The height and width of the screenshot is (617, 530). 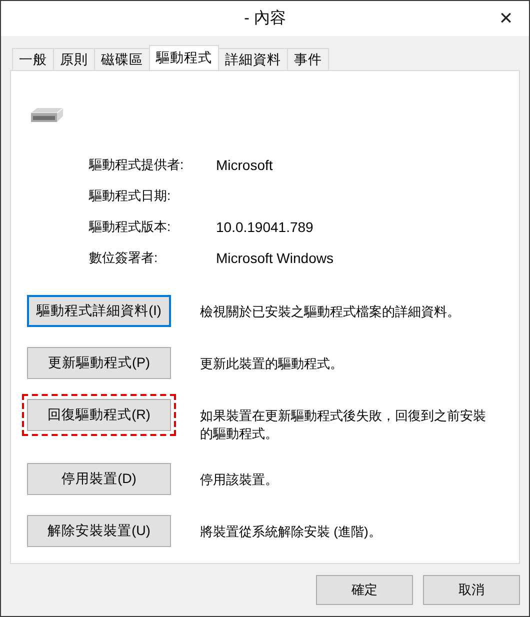 I want to click on info-label: 驅動程式提供者:, so click(x=137, y=165).